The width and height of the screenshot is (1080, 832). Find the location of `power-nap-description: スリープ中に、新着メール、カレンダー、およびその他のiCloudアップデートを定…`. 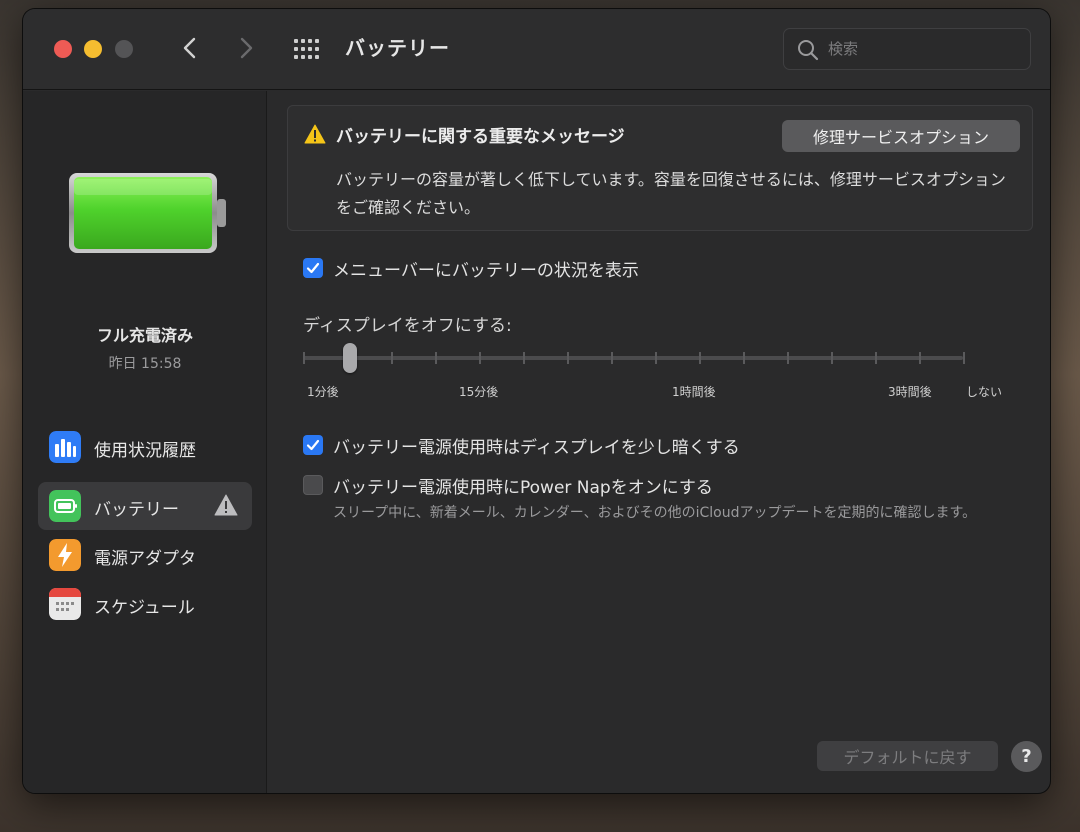

power-nap-description: スリープ中に、新着メール、カレンダー、およびその他のiCloudアップデートを定… is located at coordinates (655, 513).